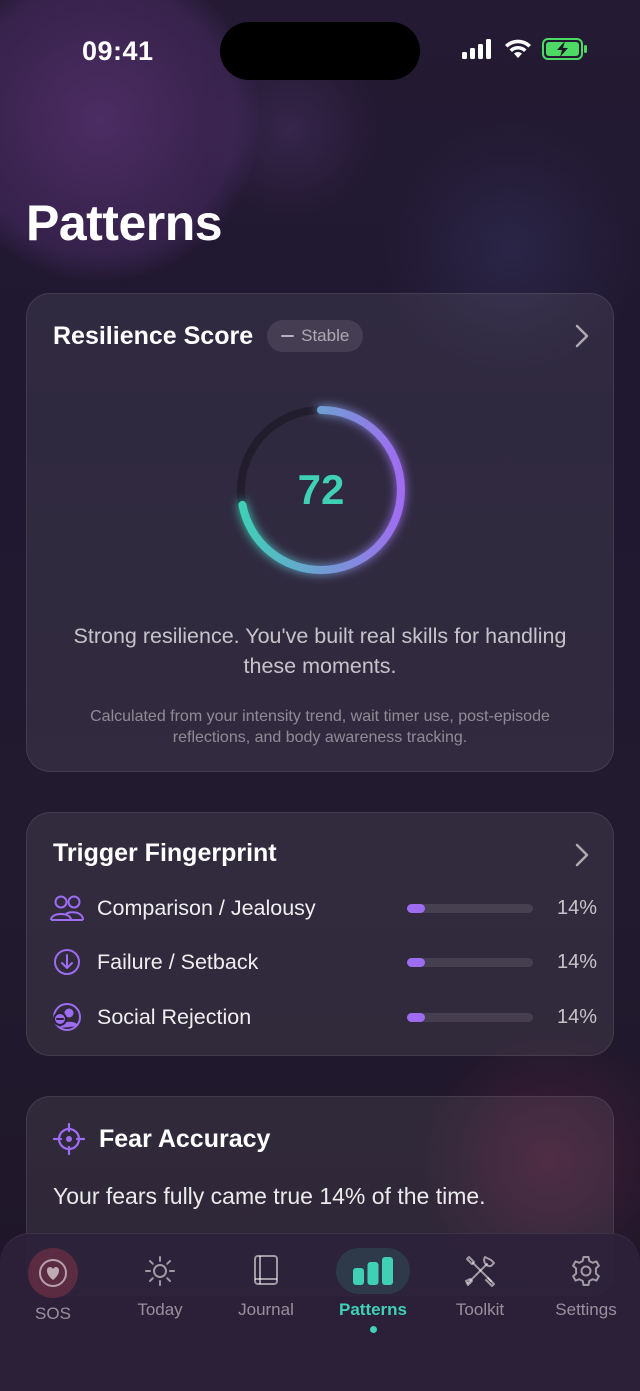 This screenshot has width=640, height=1391. I want to click on trend-badge: Stable, so click(315, 336).